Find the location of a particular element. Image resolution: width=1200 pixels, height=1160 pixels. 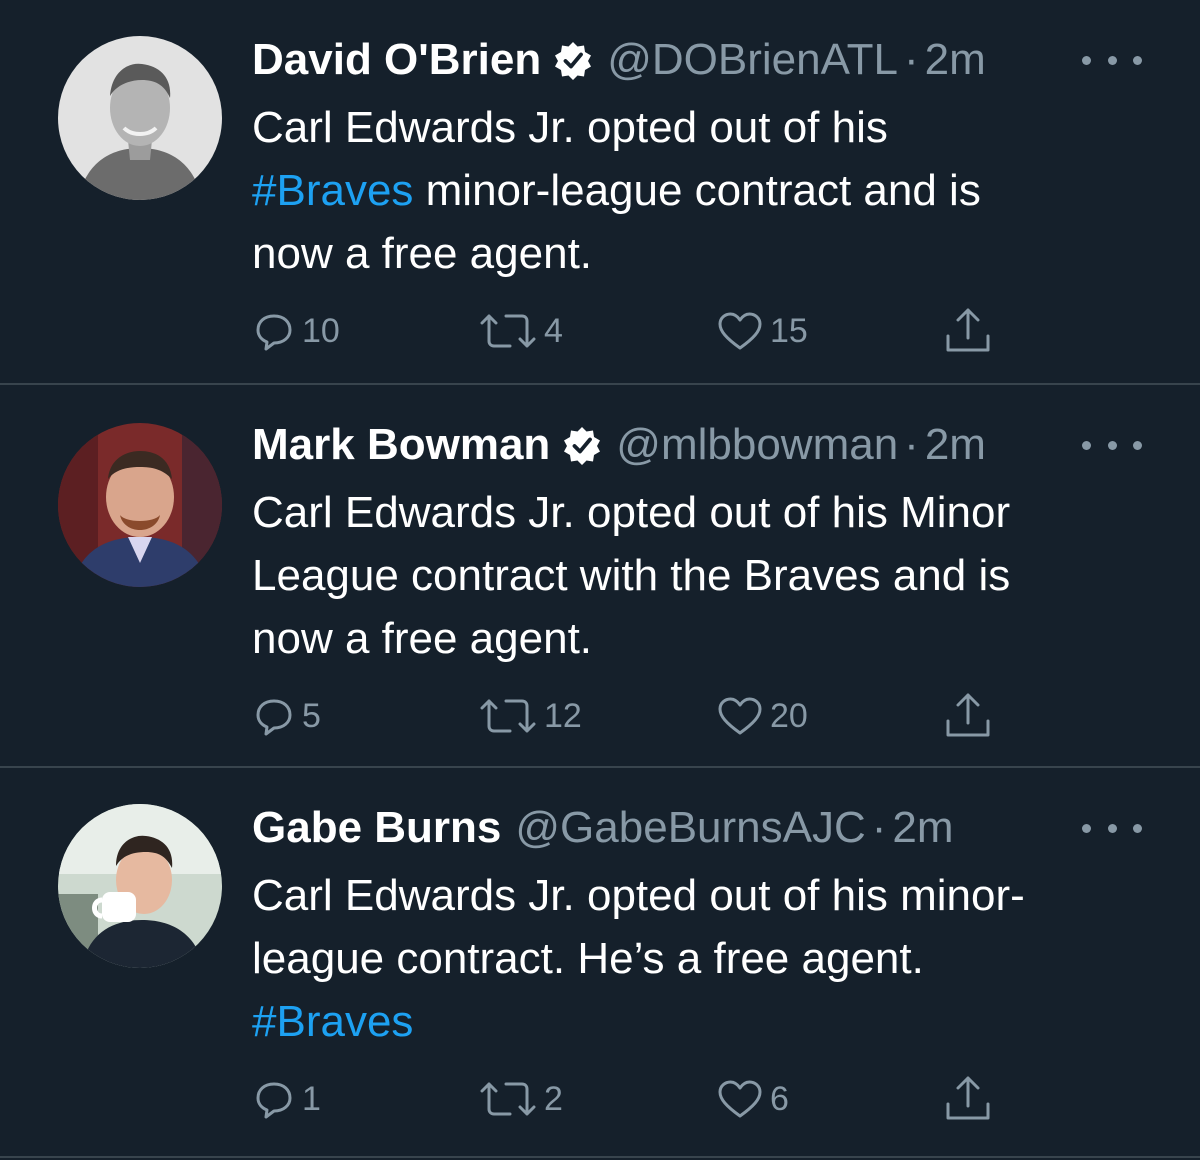

retweet-button: 12 is located at coordinates (530, 716).